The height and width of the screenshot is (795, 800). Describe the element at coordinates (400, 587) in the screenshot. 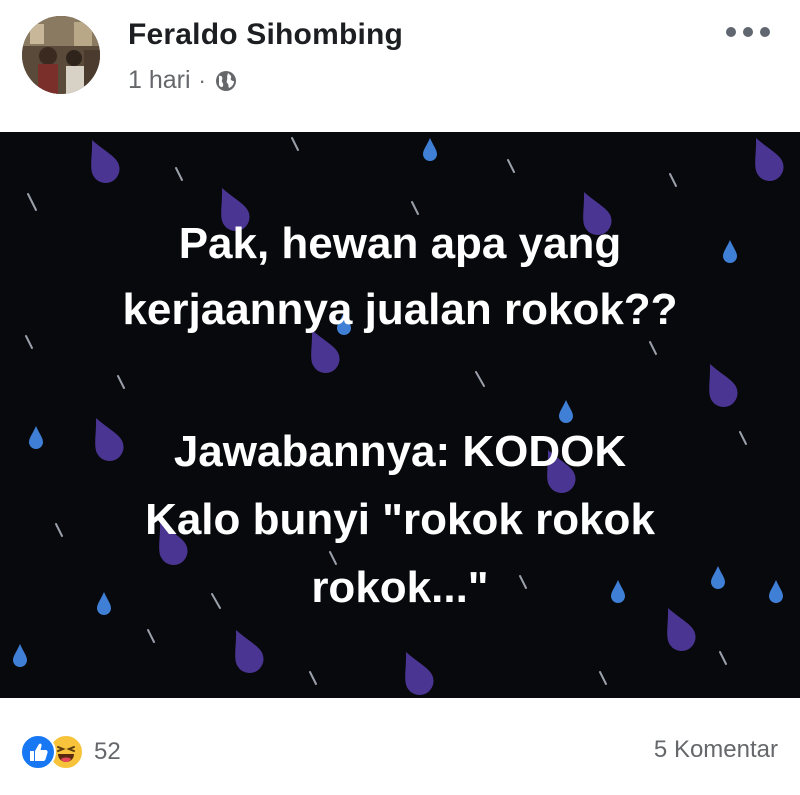

I see `caption-line-5: rokok..."` at that location.